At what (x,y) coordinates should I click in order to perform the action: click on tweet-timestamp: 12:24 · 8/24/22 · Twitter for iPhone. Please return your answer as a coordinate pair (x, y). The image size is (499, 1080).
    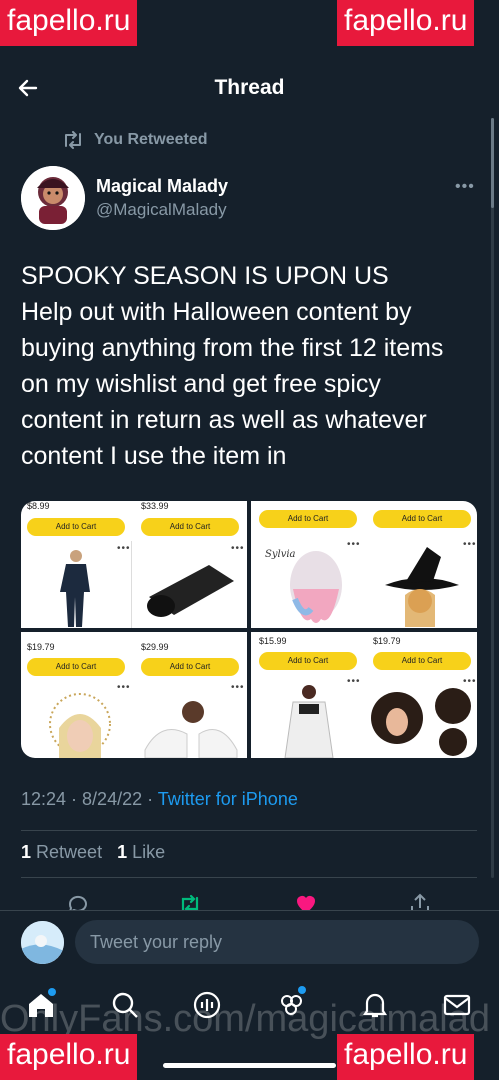
    Looking at the image, I should click on (159, 799).